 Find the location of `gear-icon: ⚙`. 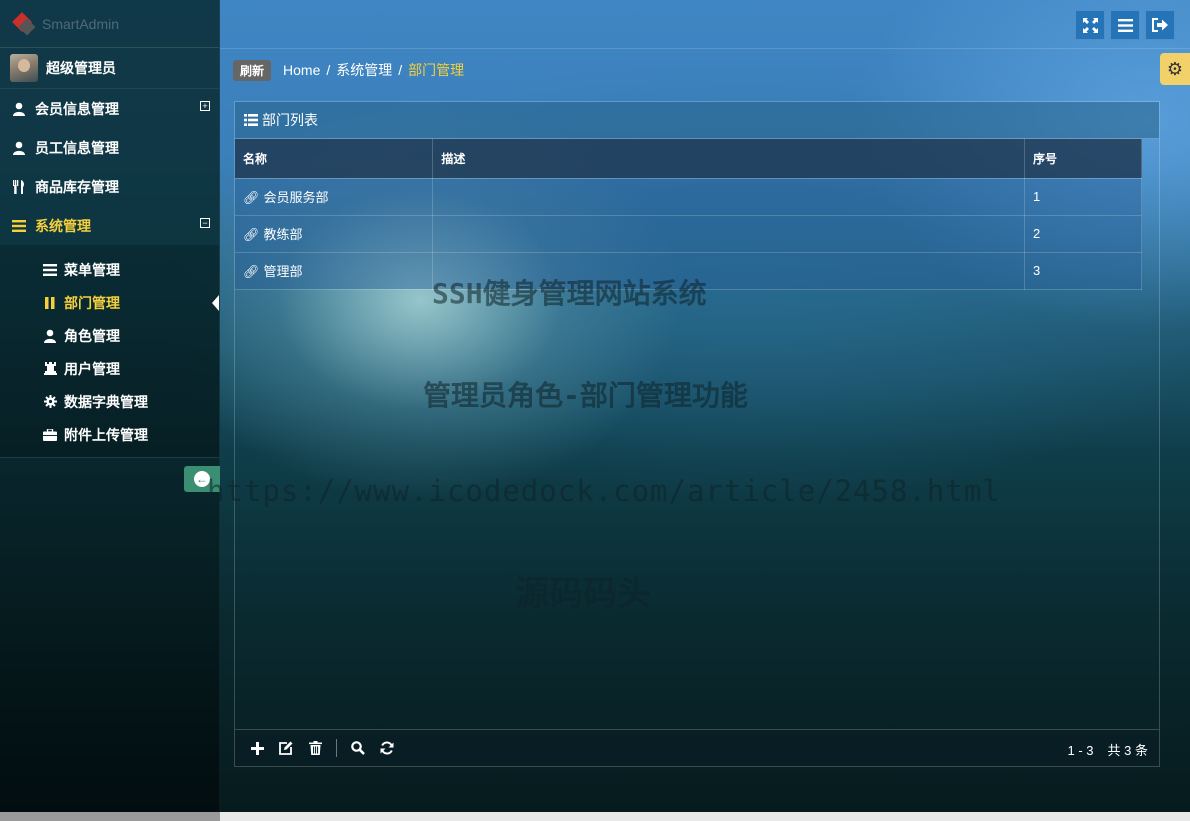

gear-icon: ⚙ is located at coordinates (1175, 69).